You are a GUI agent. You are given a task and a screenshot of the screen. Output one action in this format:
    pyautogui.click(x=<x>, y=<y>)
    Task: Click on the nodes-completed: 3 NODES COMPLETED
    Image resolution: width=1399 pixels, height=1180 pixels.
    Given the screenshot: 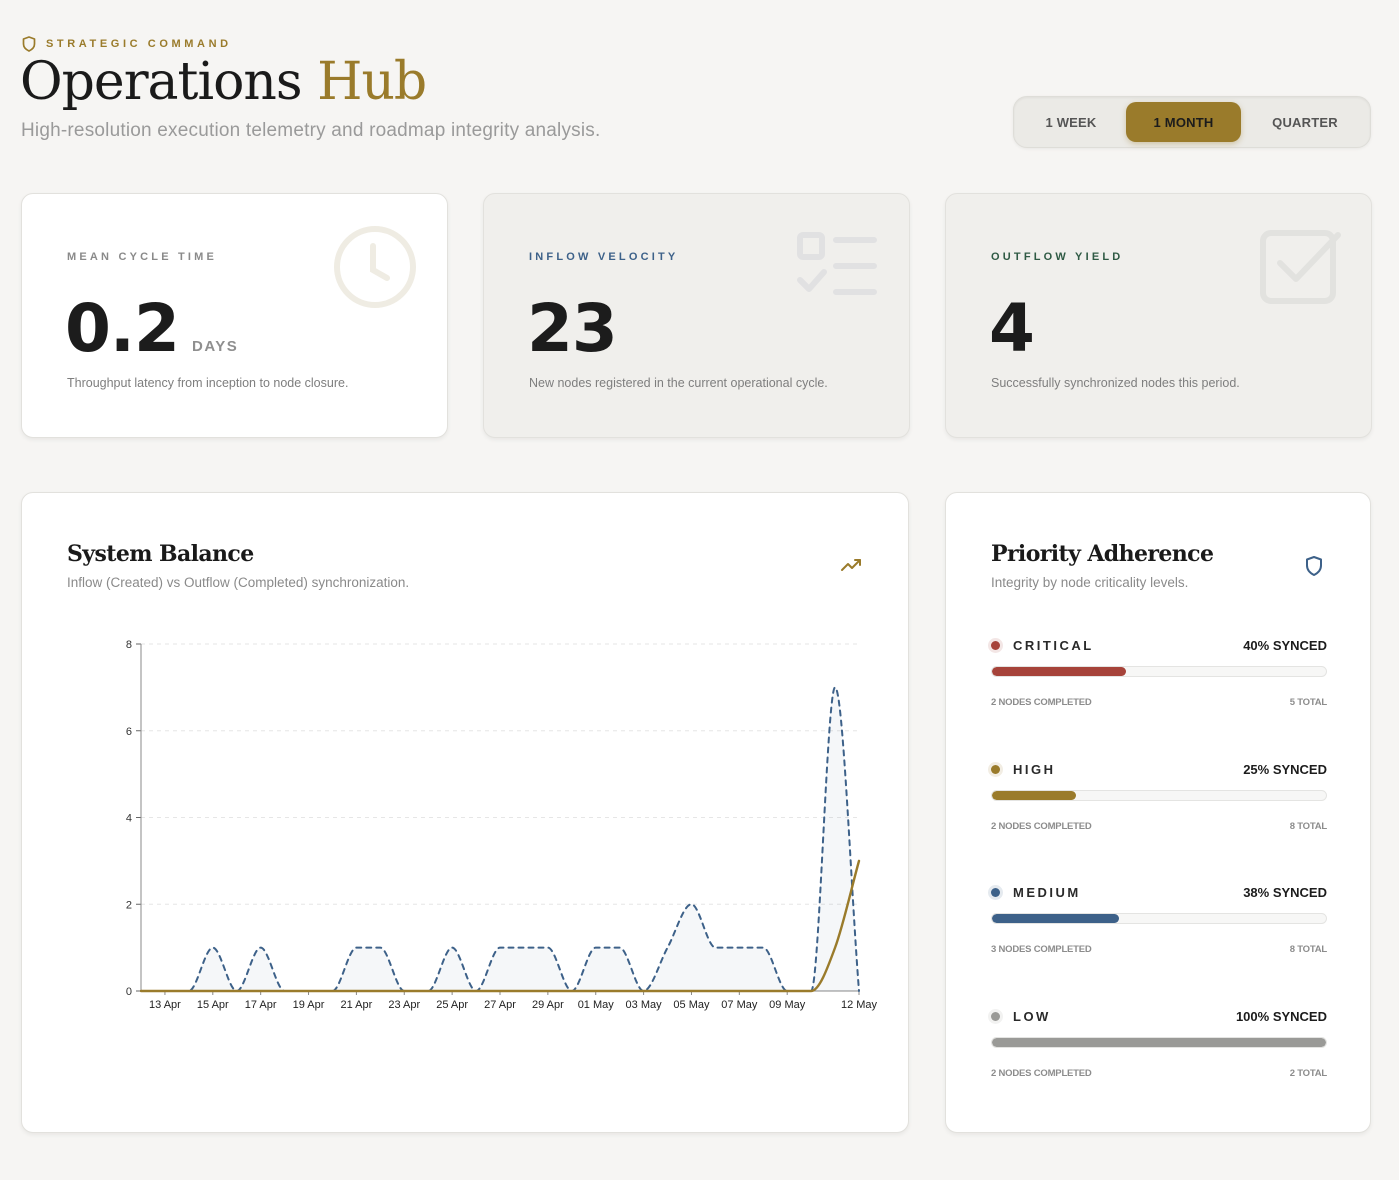 What is the action you would take?
    pyautogui.click(x=1041, y=949)
    